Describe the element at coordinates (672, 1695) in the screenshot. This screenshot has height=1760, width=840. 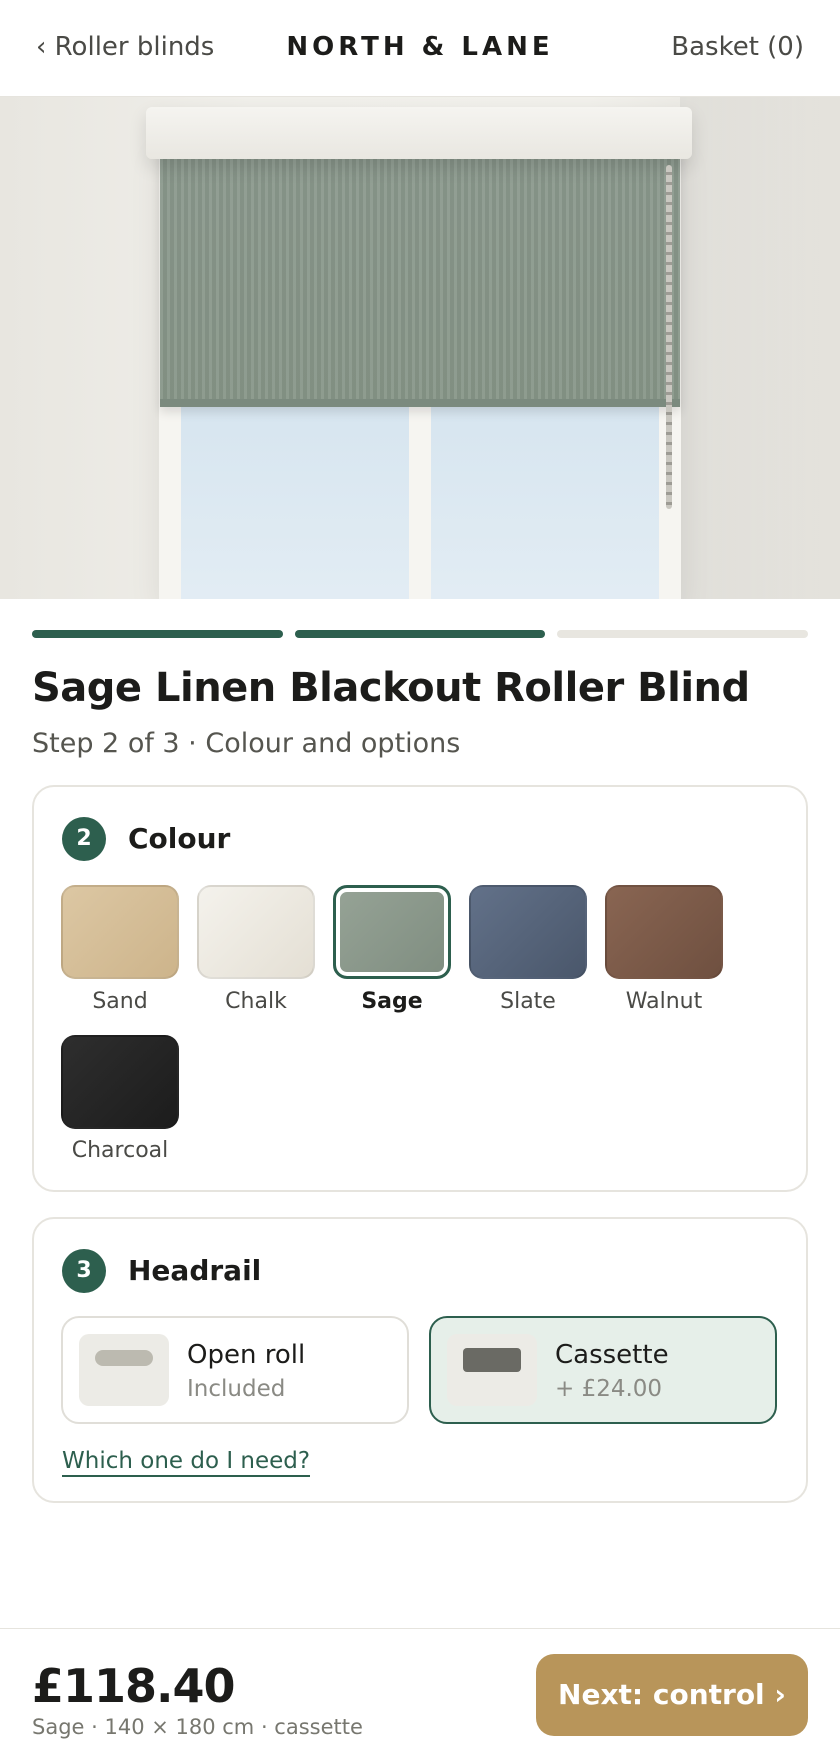
I see `next-step-button: Next: control ›` at that location.